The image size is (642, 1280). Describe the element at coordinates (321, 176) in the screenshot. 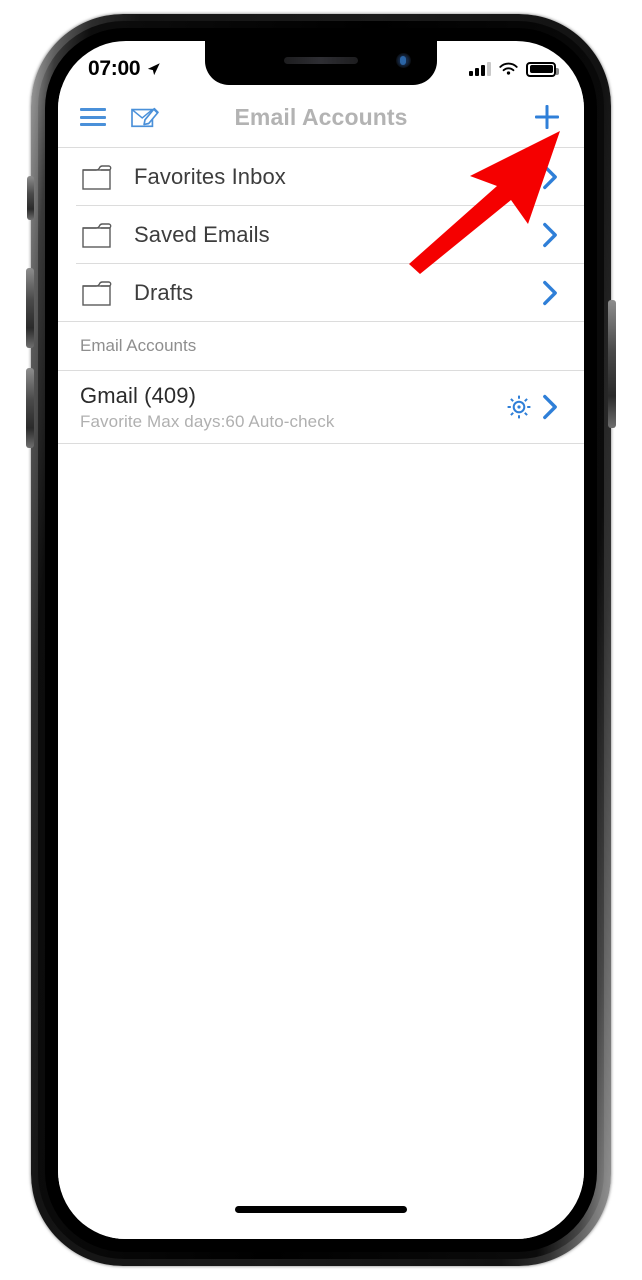

I see `list-item-favorites-inbox: Favorites Inbox` at that location.